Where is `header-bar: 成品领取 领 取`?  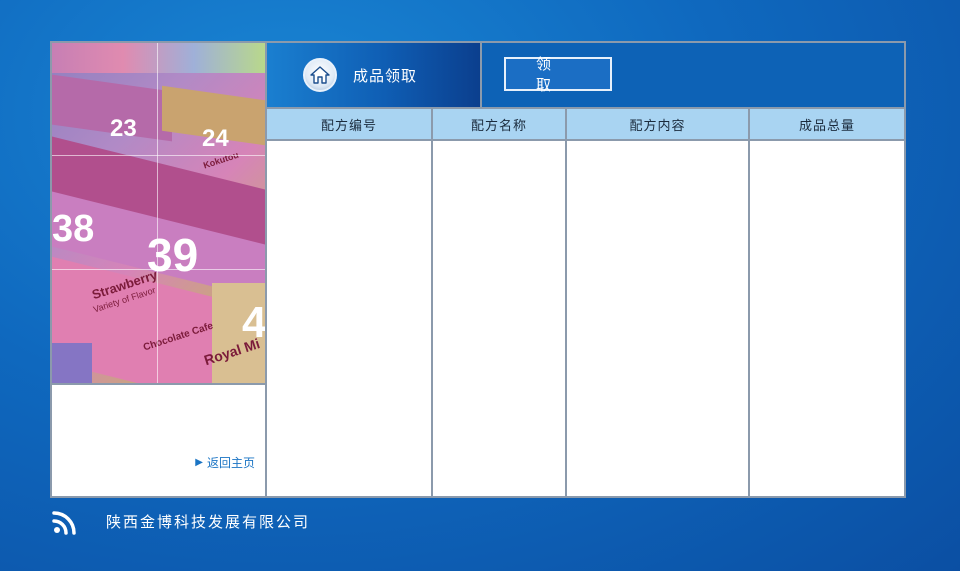
header-bar: 成品领取 领 取 is located at coordinates (585, 76).